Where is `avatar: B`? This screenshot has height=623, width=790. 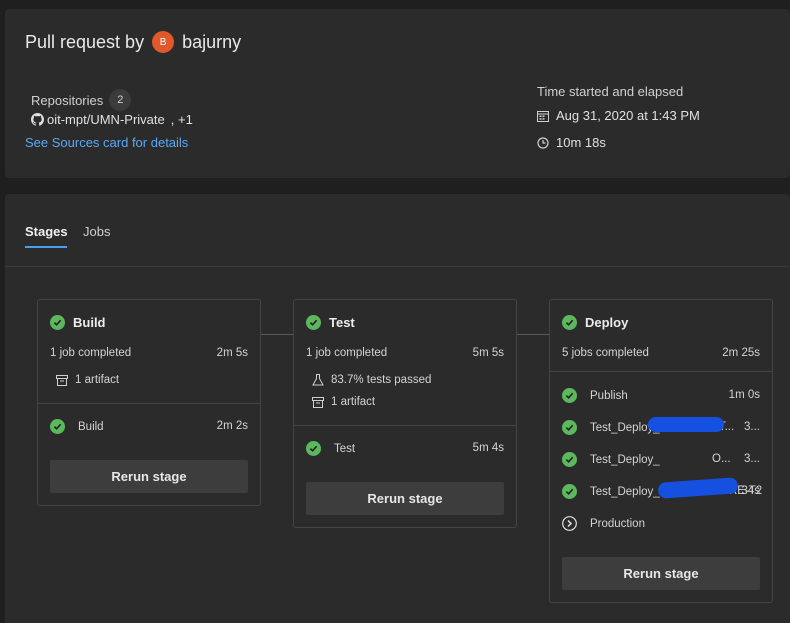 avatar: B is located at coordinates (163, 42).